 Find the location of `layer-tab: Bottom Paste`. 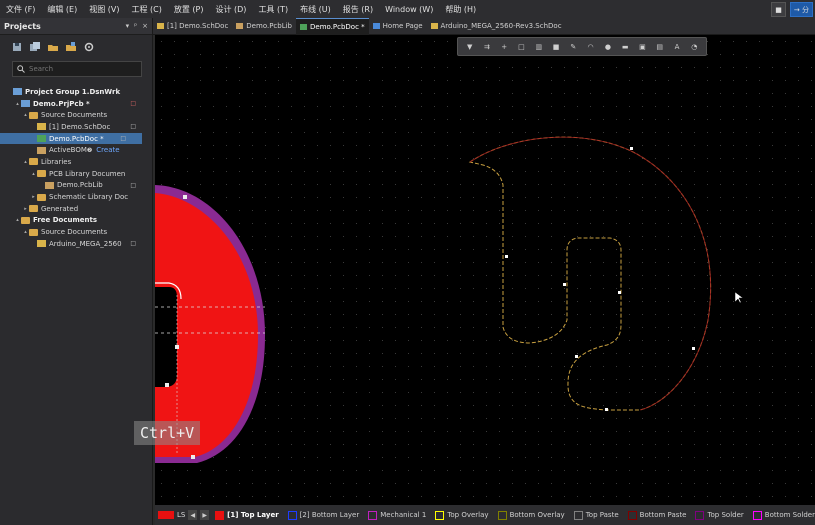

layer-tab: Bottom Paste is located at coordinates (657, 515).